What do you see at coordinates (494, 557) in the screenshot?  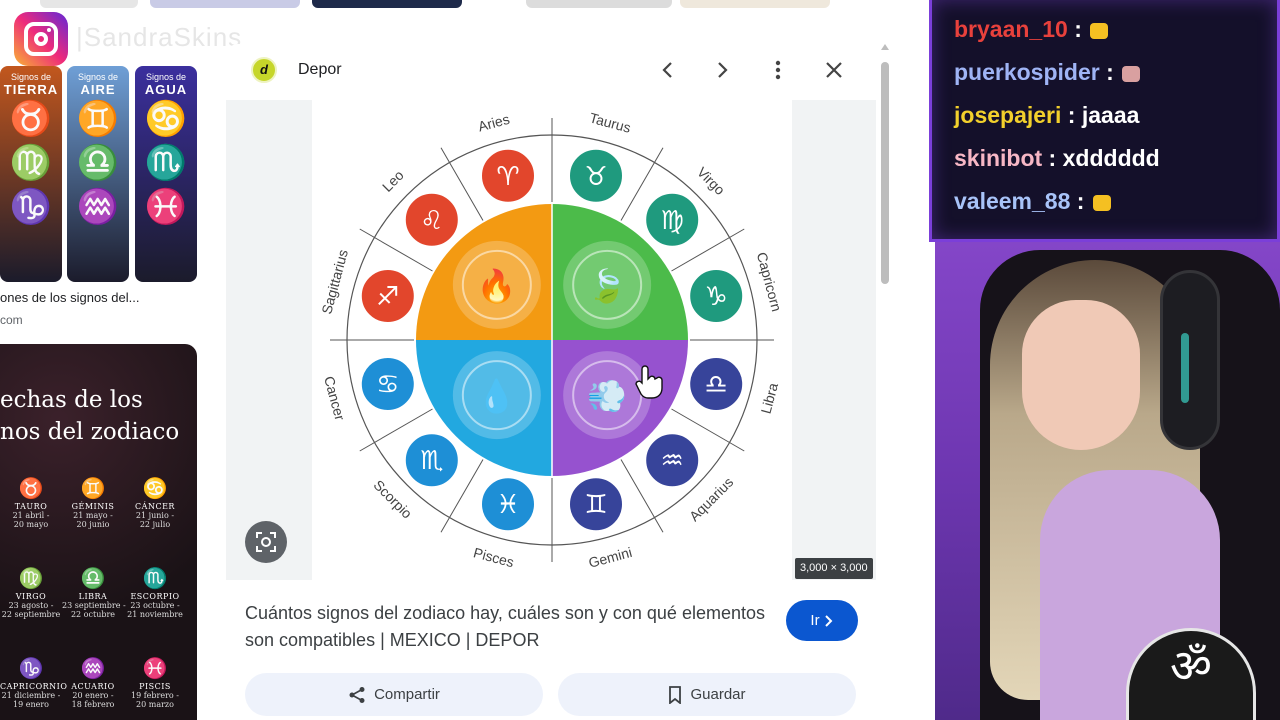 I see `sign-label: Pisces` at bounding box center [494, 557].